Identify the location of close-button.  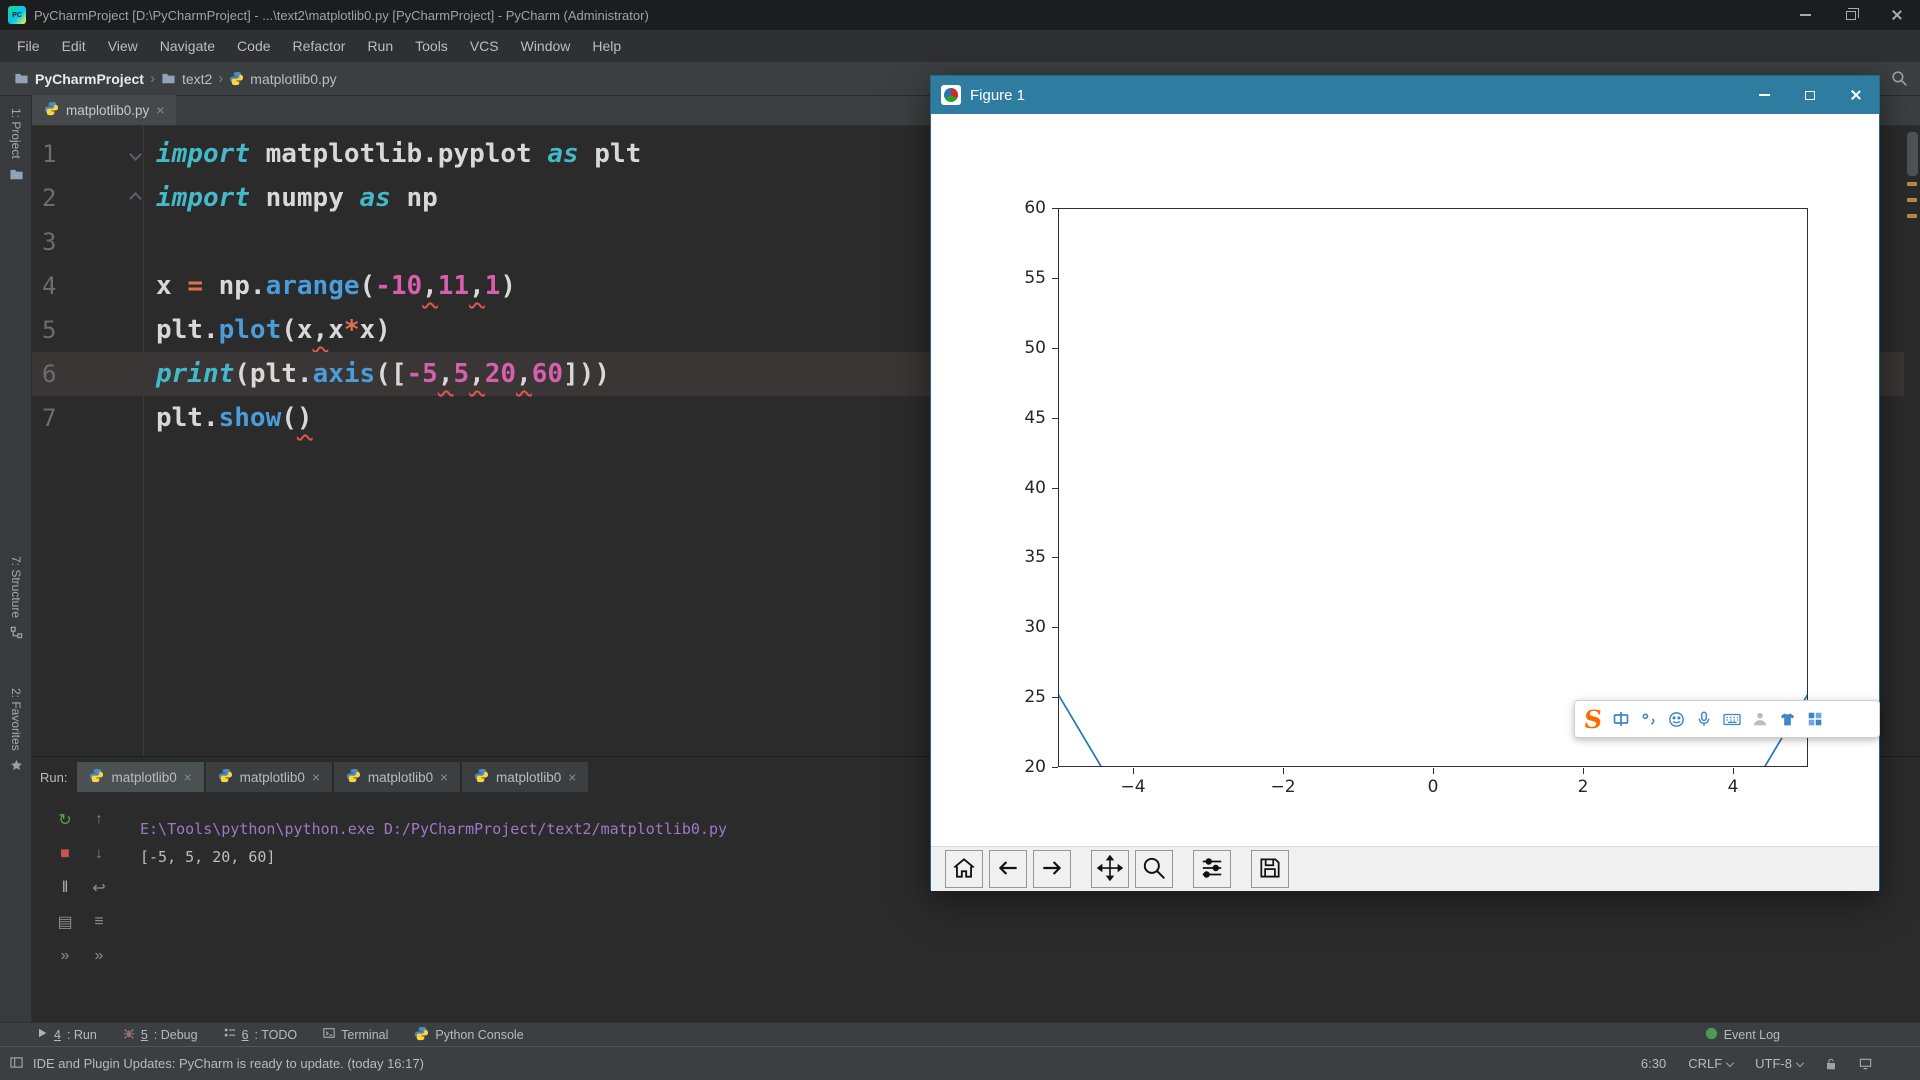
(1897, 15).